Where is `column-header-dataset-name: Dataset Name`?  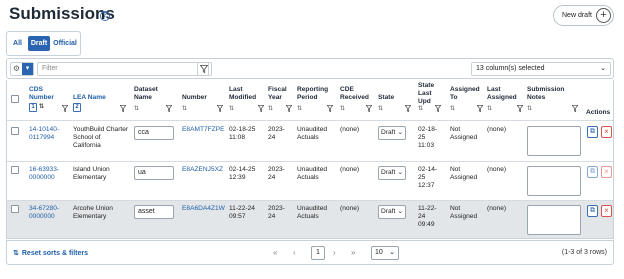 column-header-dataset-name: Dataset Name is located at coordinates (151, 94).